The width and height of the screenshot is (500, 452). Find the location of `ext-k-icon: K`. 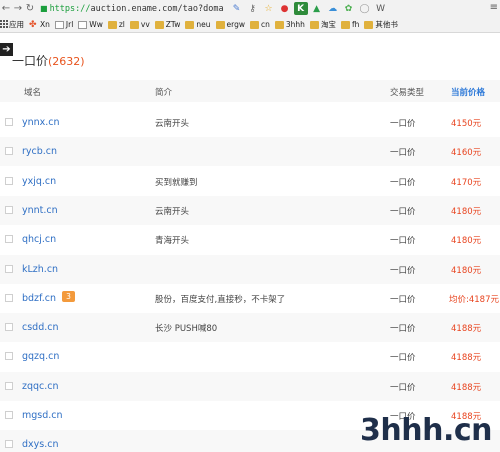

ext-k-icon: K is located at coordinates (300, 8).